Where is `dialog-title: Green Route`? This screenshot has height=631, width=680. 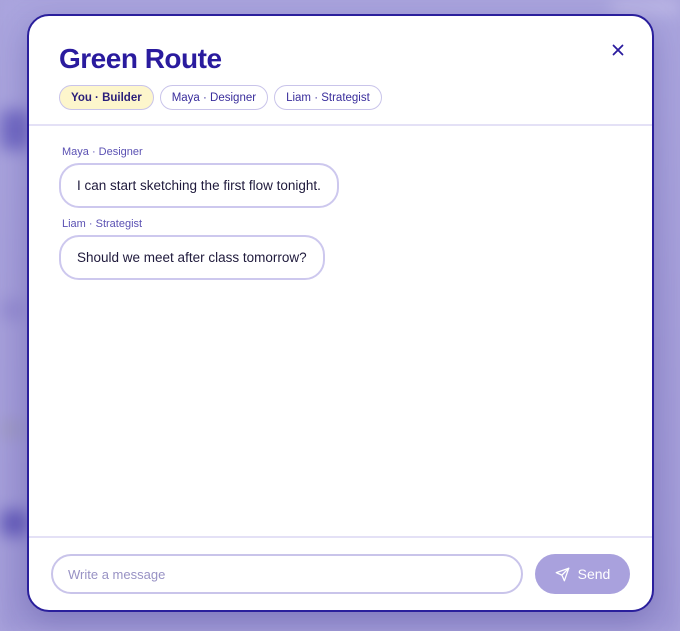 dialog-title: Green Route is located at coordinates (140, 58).